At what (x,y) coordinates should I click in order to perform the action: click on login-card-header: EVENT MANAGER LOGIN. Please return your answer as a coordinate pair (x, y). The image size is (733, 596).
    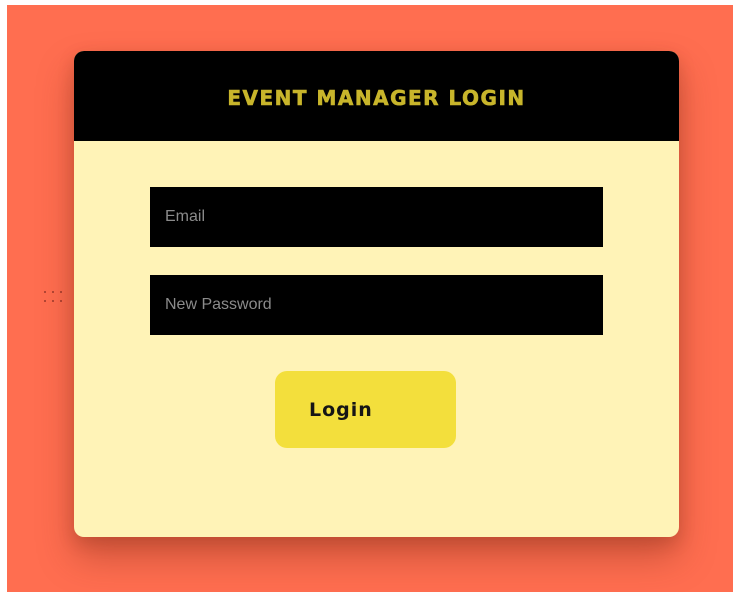
    Looking at the image, I should click on (376, 96).